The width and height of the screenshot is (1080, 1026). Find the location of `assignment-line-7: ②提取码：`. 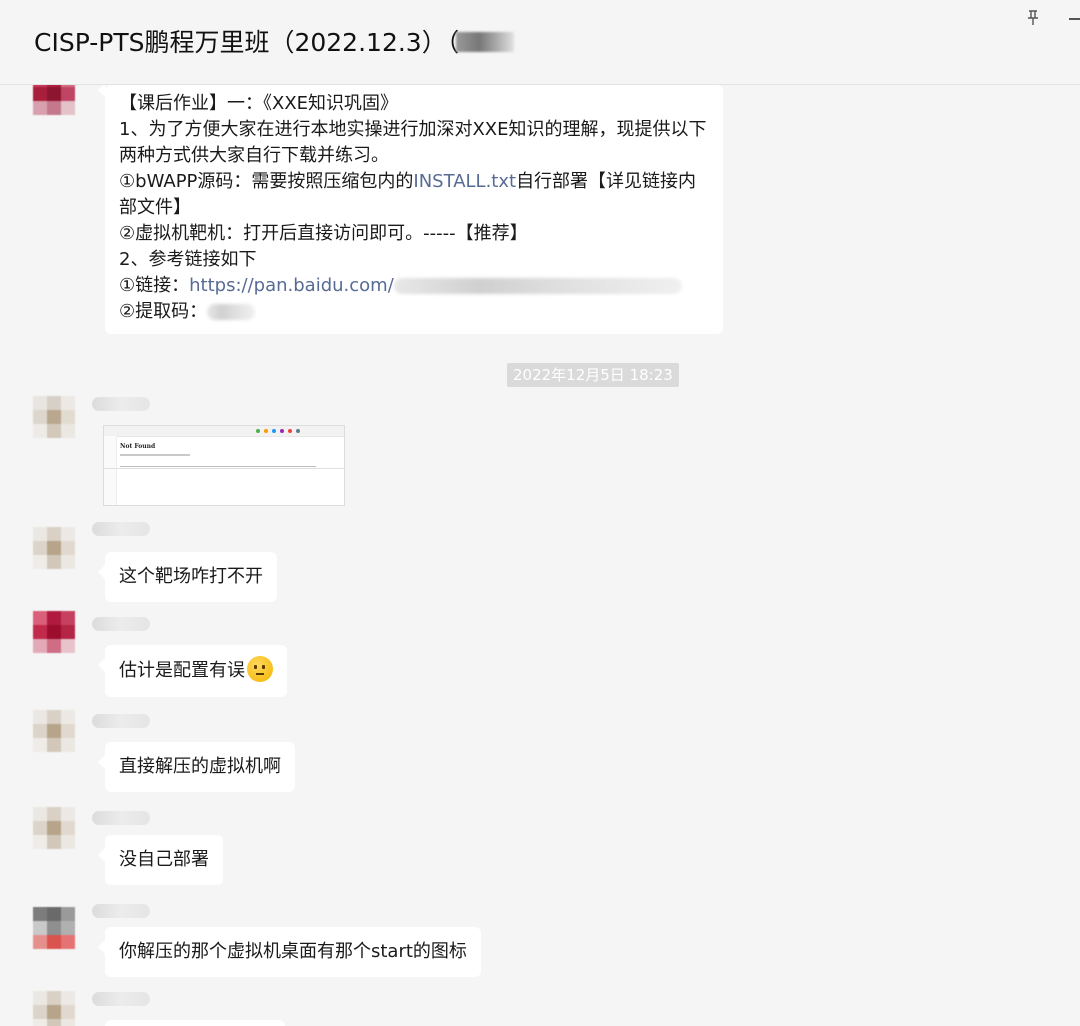

assignment-line-7: ②提取码： is located at coordinates (414, 312).